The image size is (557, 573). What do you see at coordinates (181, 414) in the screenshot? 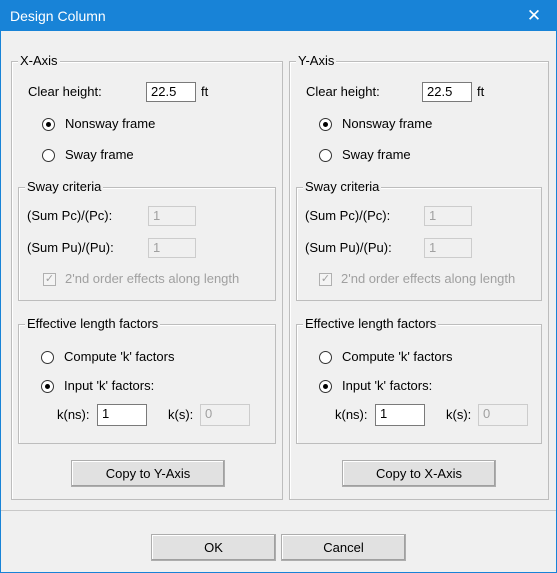
I see `x-ks-label: k(s):` at bounding box center [181, 414].